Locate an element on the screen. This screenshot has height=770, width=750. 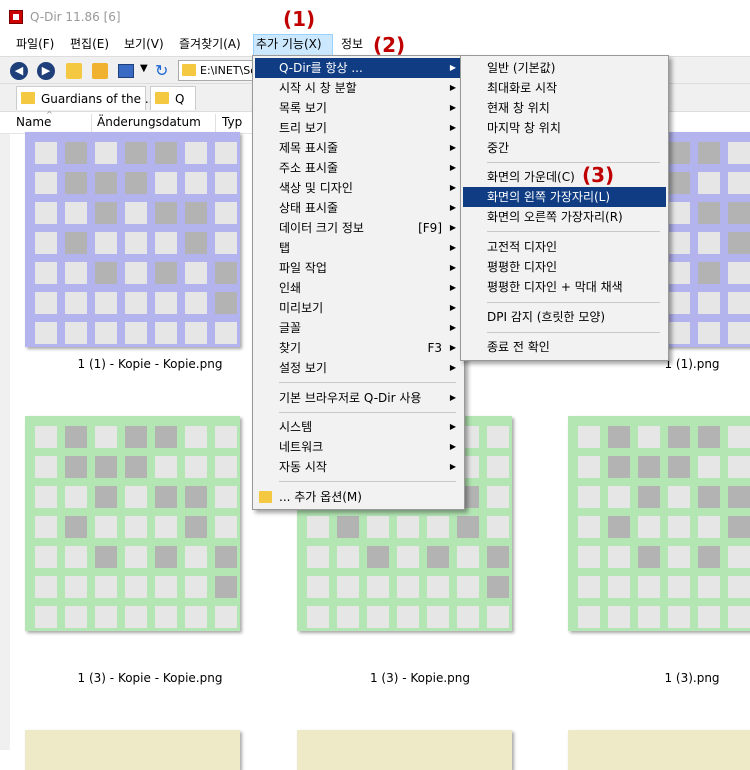
menu-extras: 추가 기능(X) is located at coordinates (293, 45).